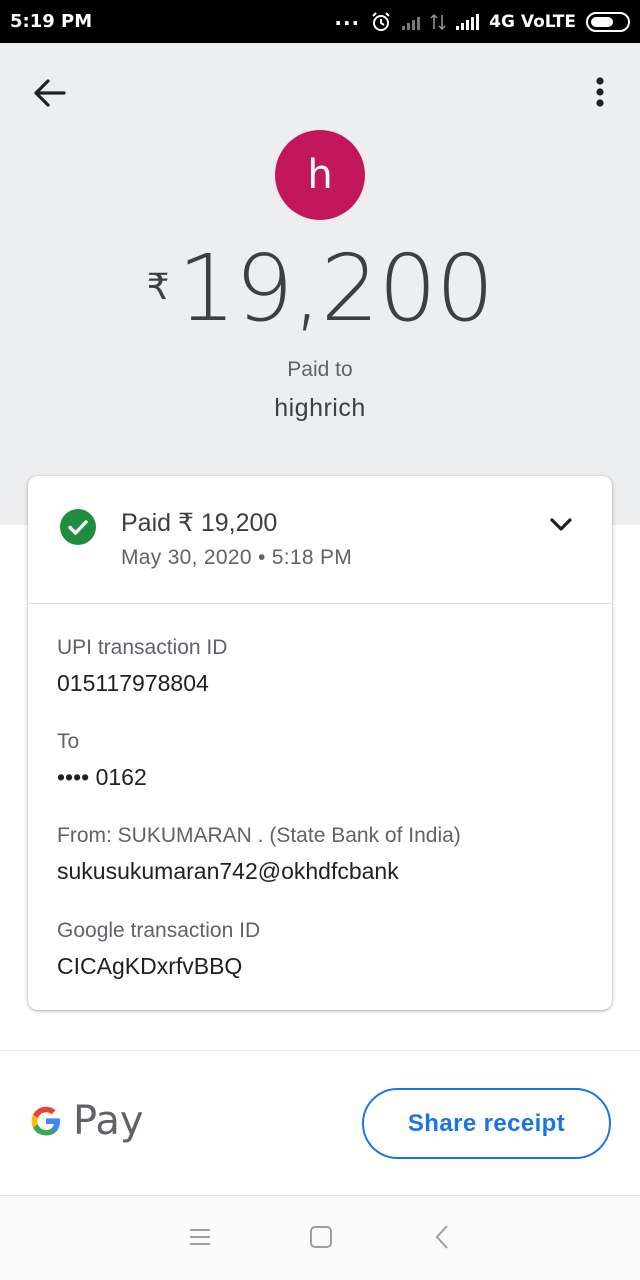 The height and width of the screenshot is (1280, 640). Describe the element at coordinates (381, 21) in the screenshot. I see `alarm-icon` at that location.